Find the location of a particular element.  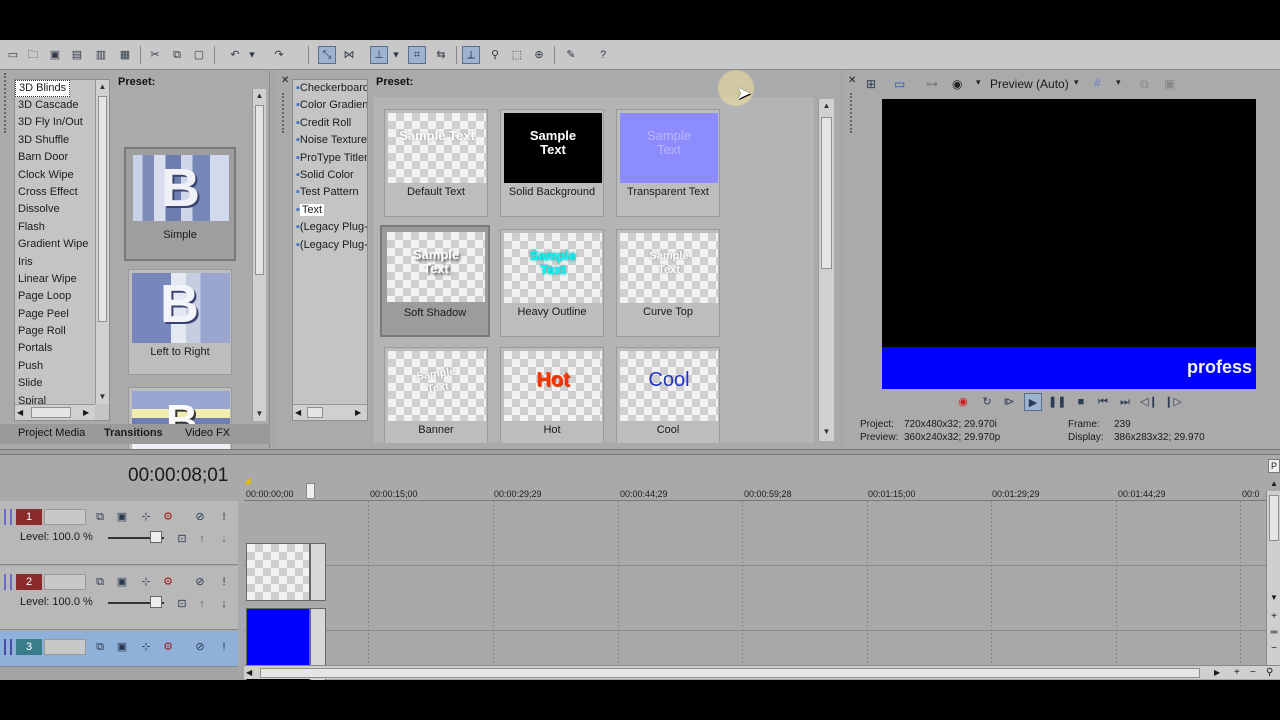

snap-dropdown-icon: ▾ is located at coordinates (396, 55).